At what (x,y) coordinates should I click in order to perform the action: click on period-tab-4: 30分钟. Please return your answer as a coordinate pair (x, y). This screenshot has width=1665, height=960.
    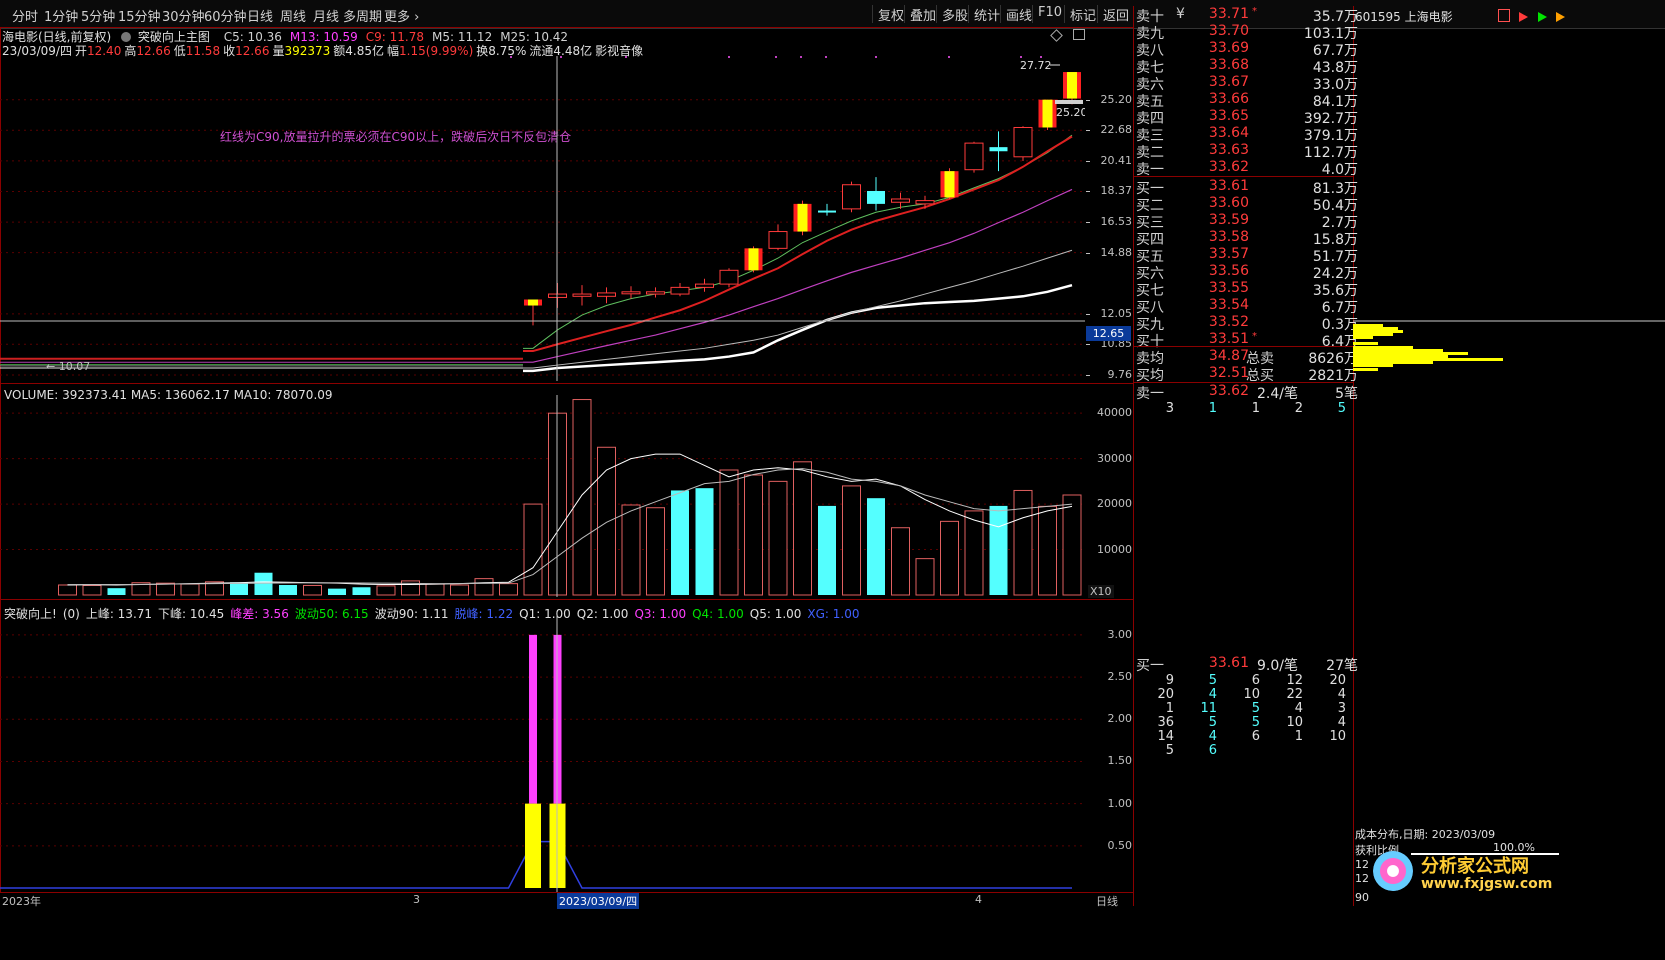
    Looking at the image, I should click on (183, 15).